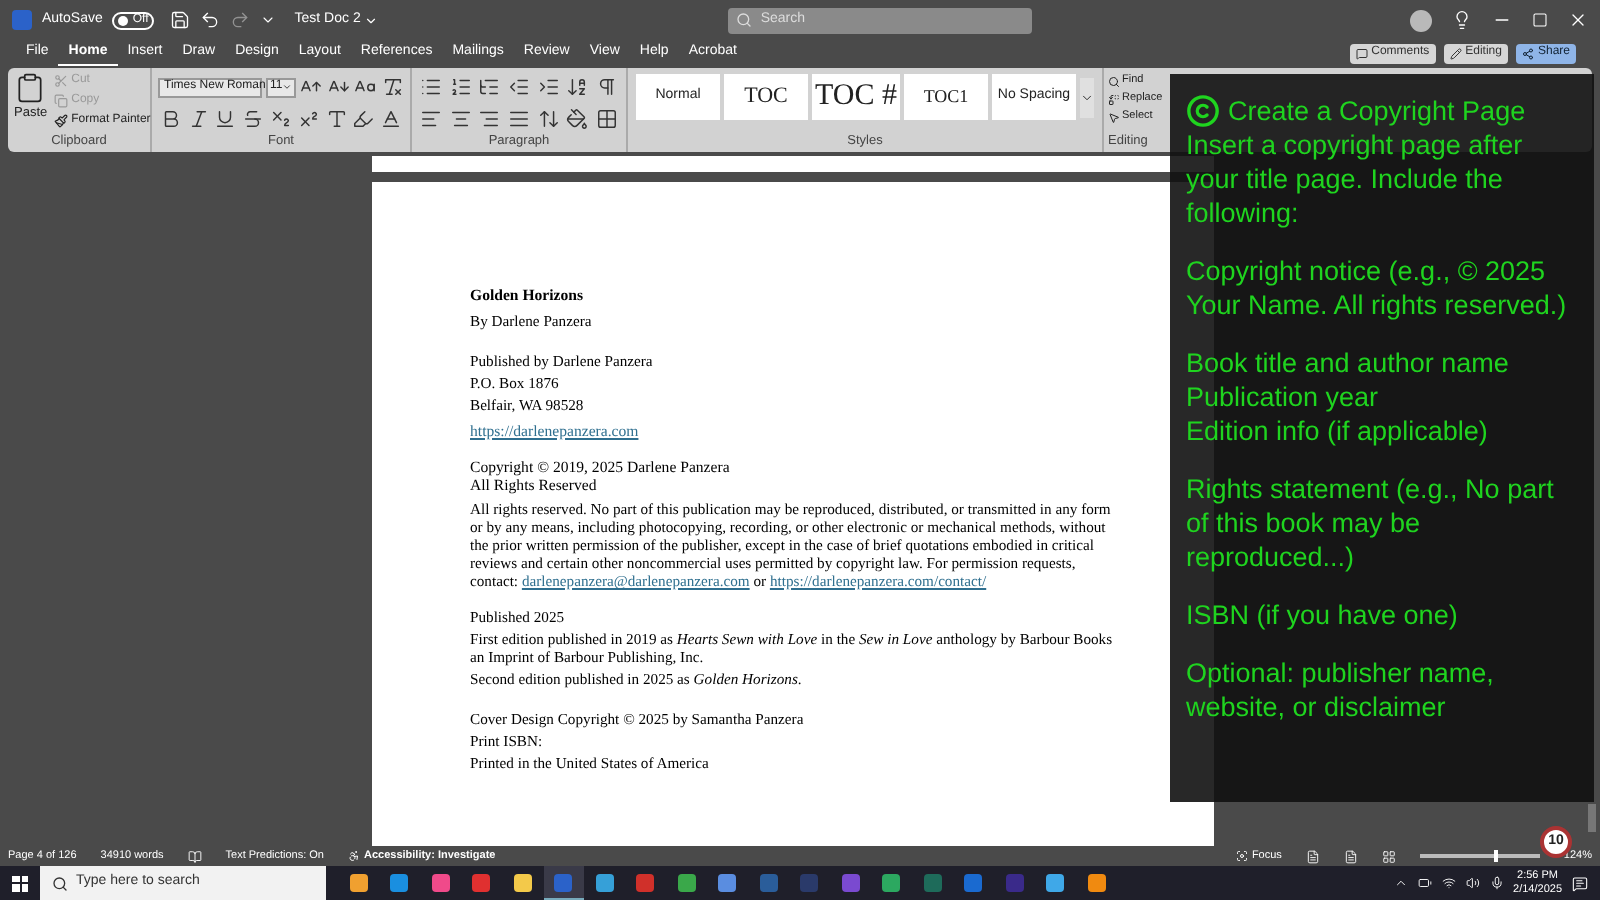 Image resolution: width=1600 pixels, height=900 pixels. What do you see at coordinates (548, 119) in the screenshot?
I see `line-spacing-icon` at bounding box center [548, 119].